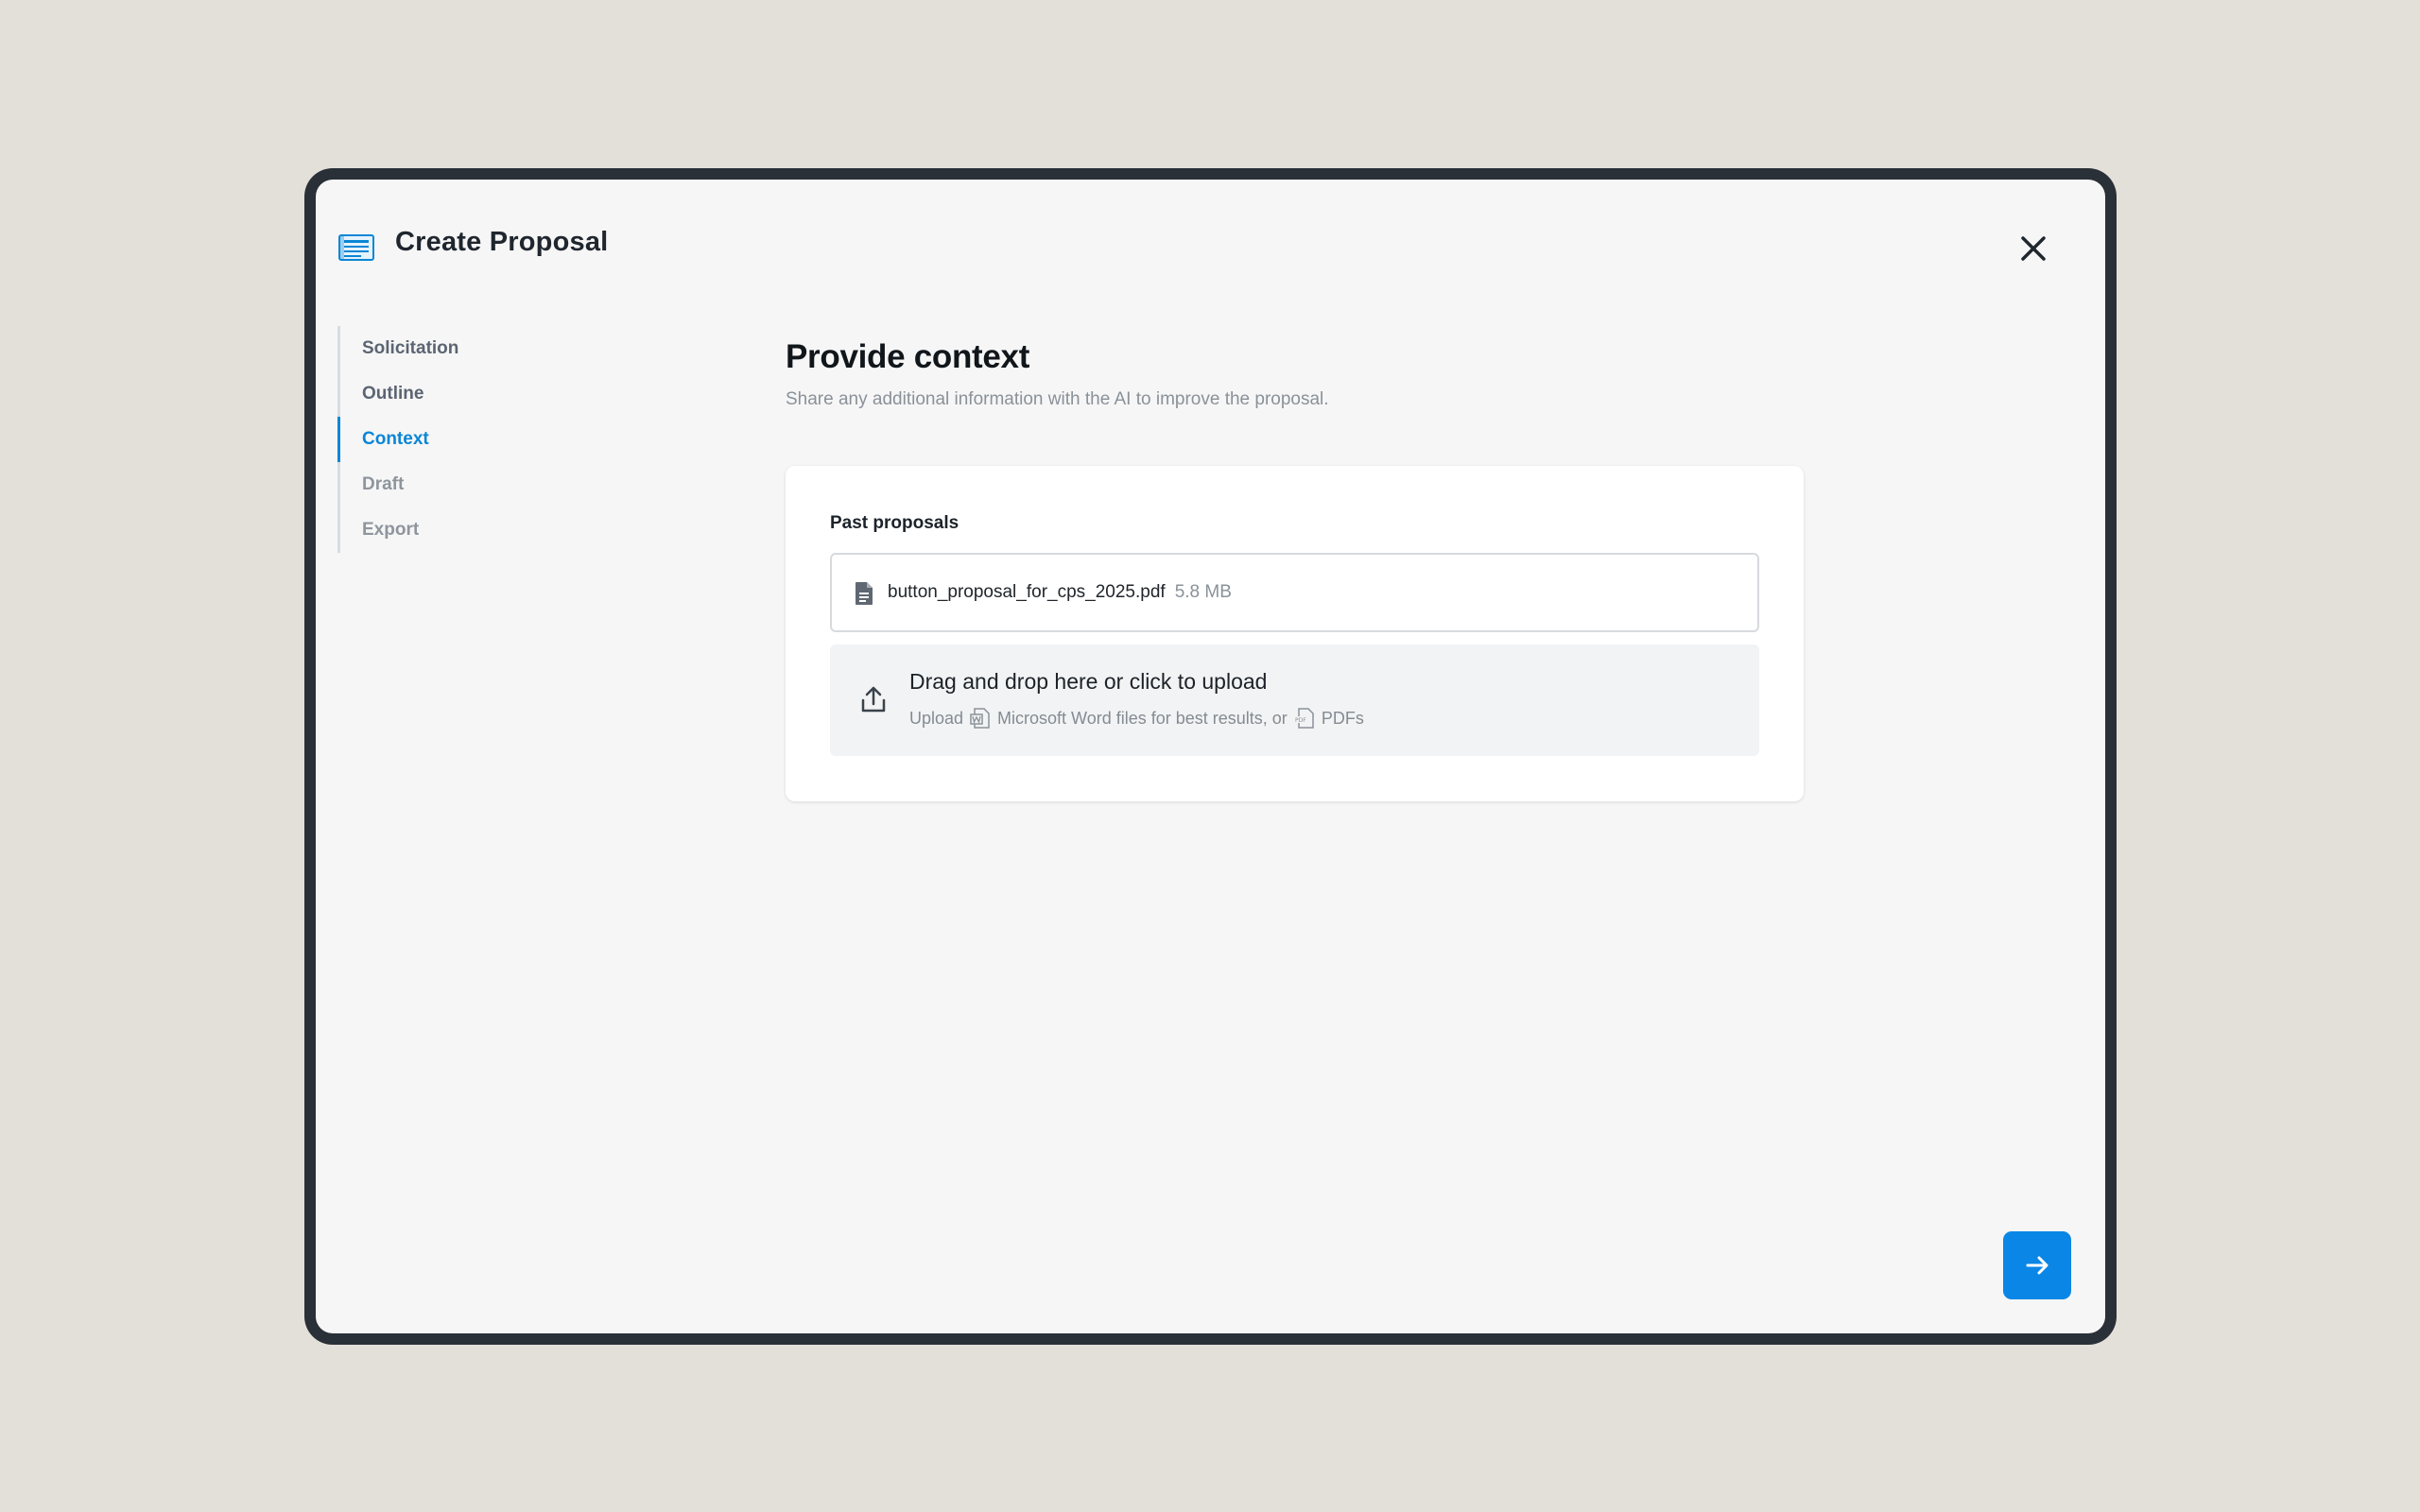 This screenshot has height=1512, width=2420. Describe the element at coordinates (502, 242) in the screenshot. I see `dialog-title: Create Proposal` at that location.